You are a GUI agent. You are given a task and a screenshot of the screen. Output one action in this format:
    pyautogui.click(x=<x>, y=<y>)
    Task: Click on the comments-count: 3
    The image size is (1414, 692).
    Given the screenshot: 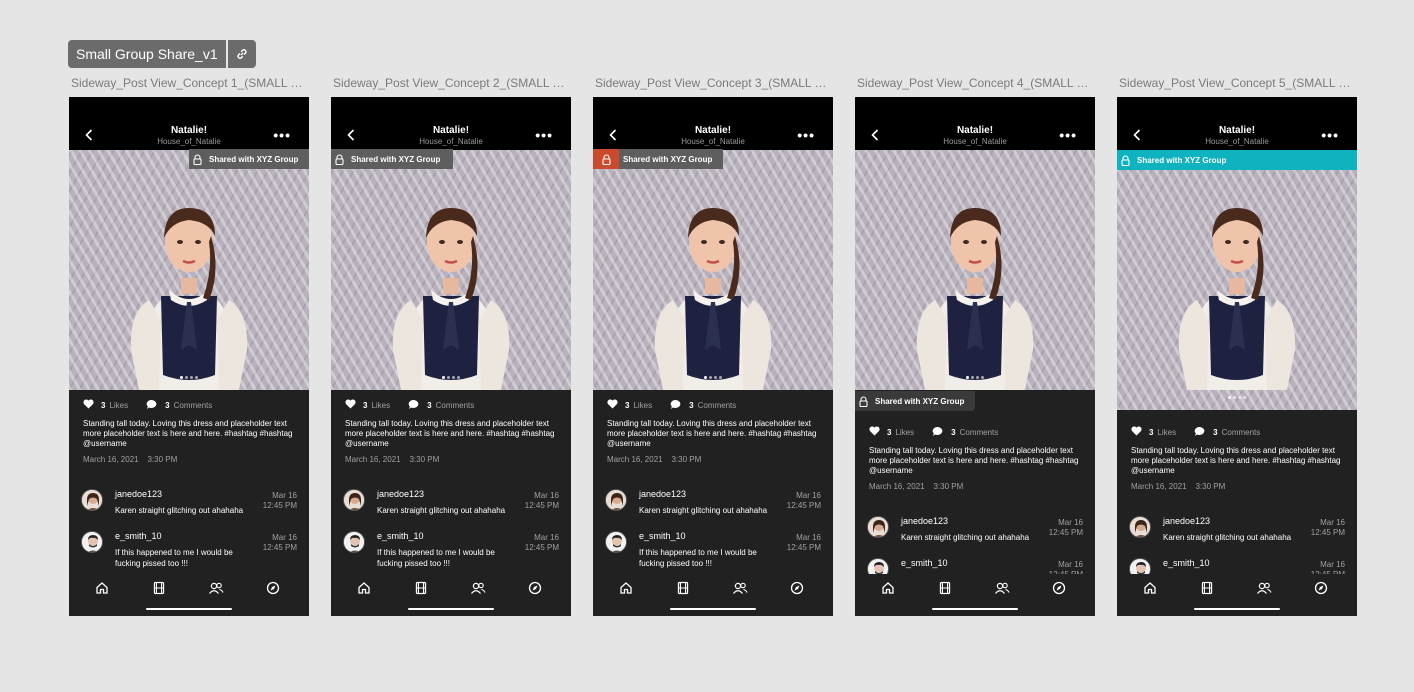 What is the action you would take?
    pyautogui.click(x=691, y=405)
    